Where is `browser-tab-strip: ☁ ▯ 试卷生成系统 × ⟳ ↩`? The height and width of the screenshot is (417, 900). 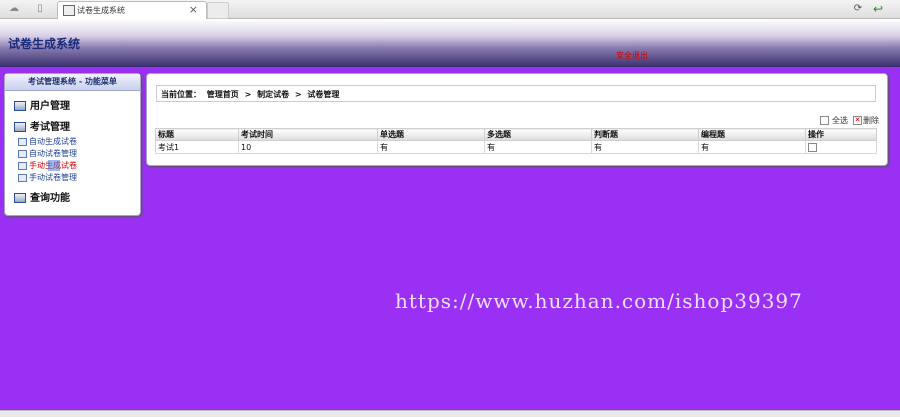 browser-tab-strip: ☁ ▯ 试卷生成系统 × ⟳ ↩ is located at coordinates (450, 9).